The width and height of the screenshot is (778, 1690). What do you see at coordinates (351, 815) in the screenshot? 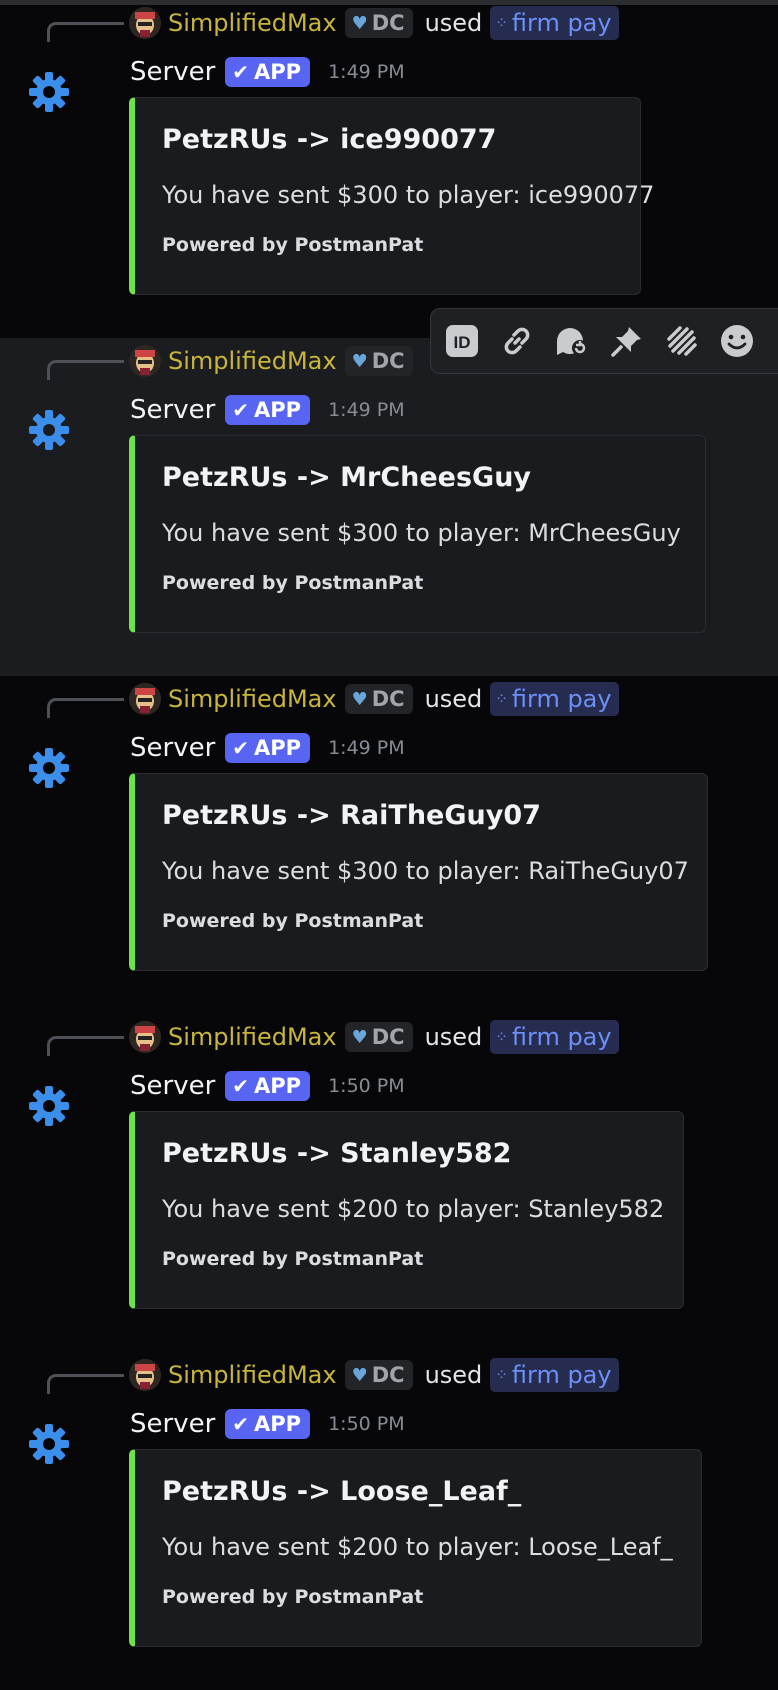
I see `embed-title: PetzRUs -> RaiTheGuy07` at bounding box center [351, 815].